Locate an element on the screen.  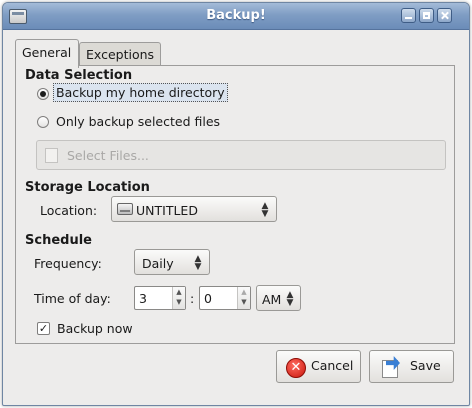
titlebar: Backup! is located at coordinates (236, 16).